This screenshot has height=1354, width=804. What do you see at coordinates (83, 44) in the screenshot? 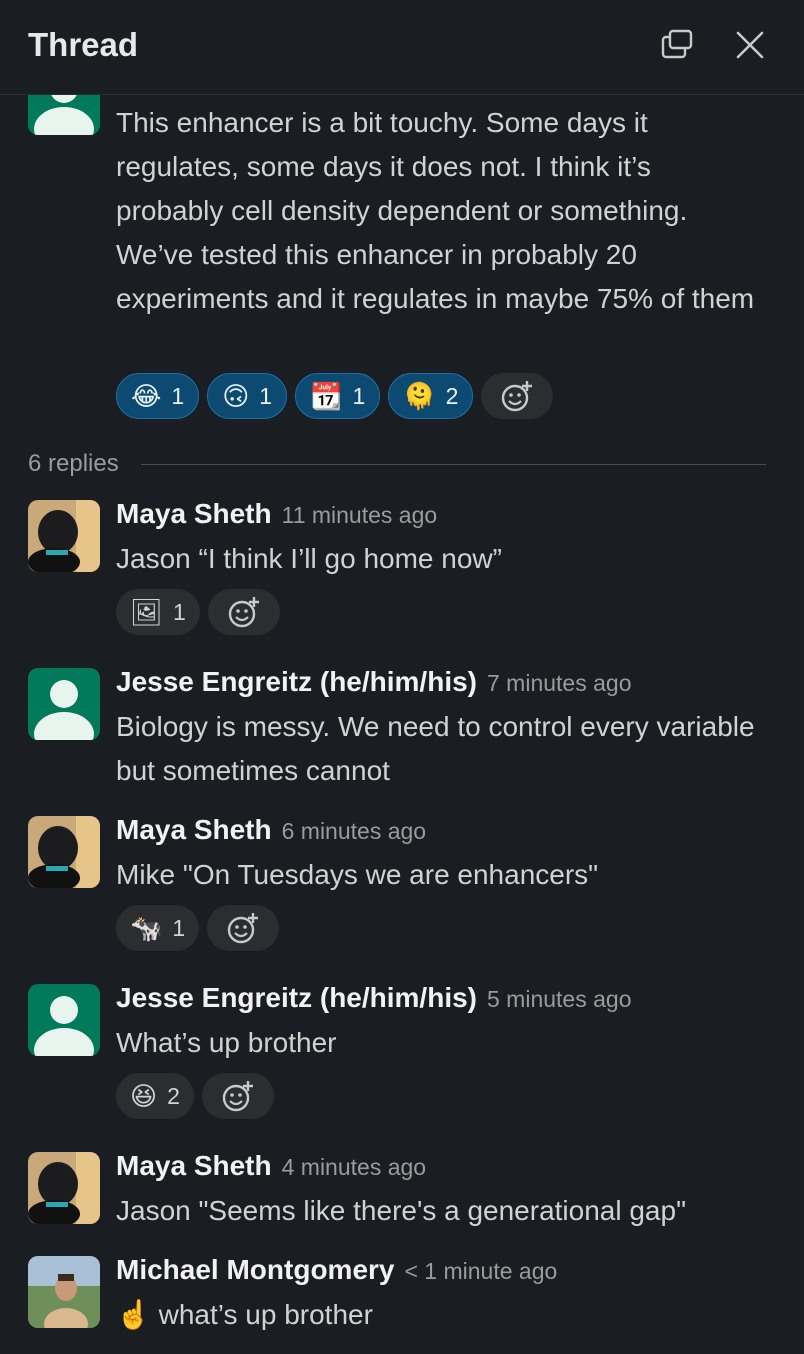
I see `thread-title: Thread` at bounding box center [83, 44].